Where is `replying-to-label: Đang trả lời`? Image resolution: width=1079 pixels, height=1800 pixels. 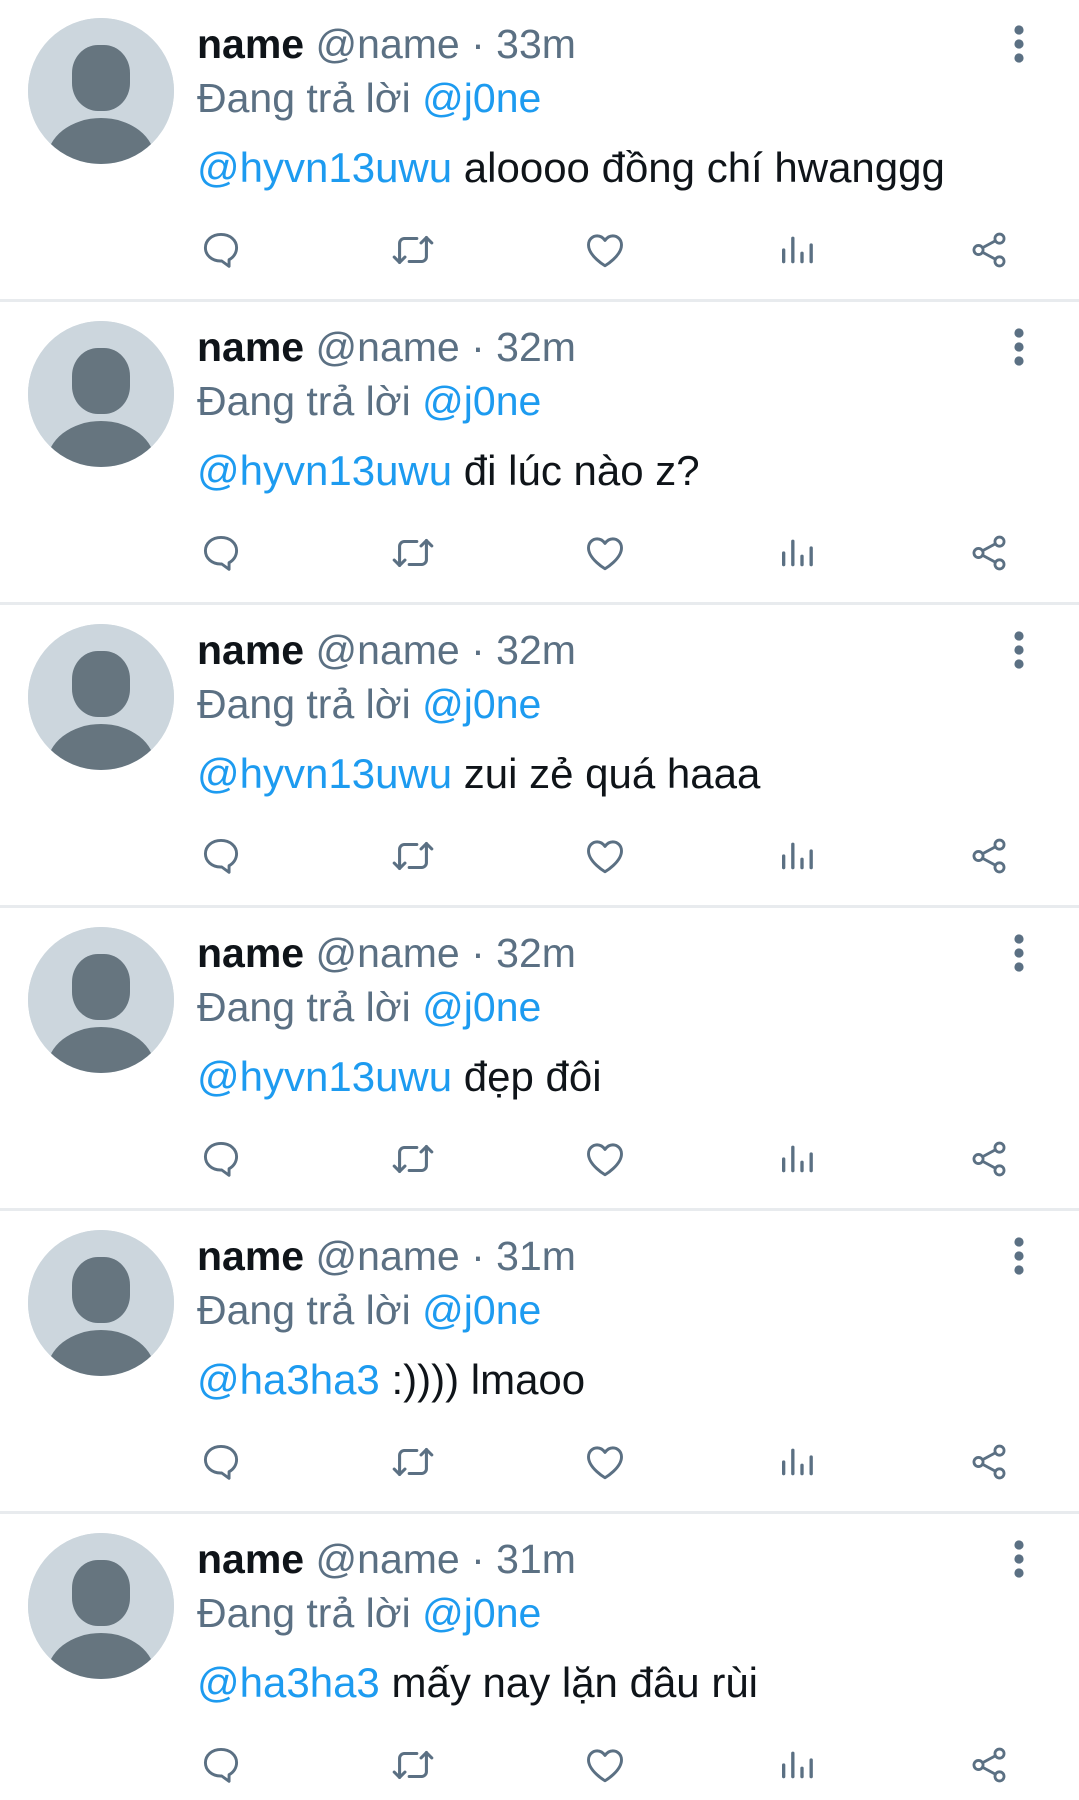
replying-to-label: Đang trả lời is located at coordinates (304, 98).